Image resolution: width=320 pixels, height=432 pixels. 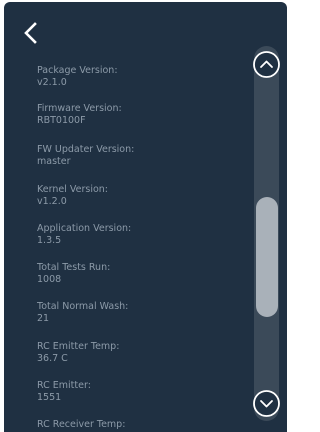 I want to click on info-label: Total Tests Run:, so click(x=74, y=267).